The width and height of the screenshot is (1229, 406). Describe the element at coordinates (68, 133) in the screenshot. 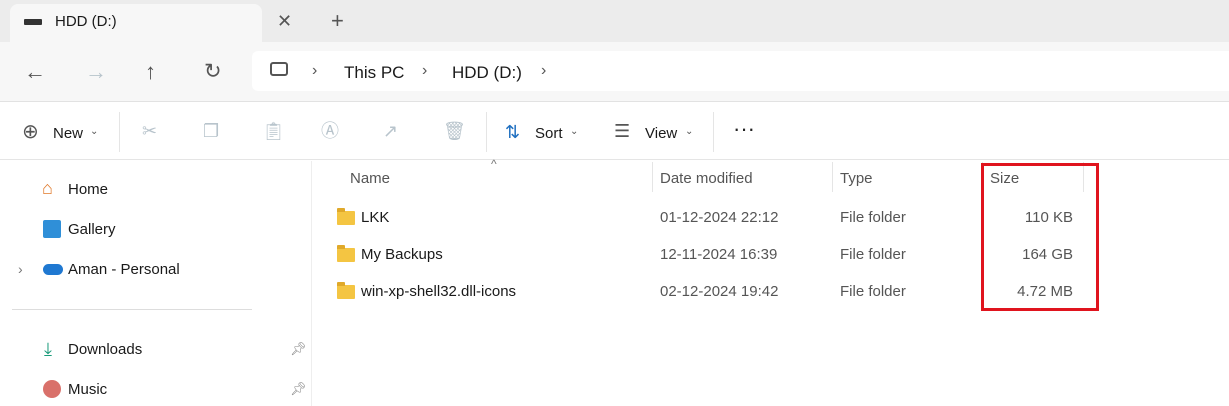

I see `new-button: New` at that location.